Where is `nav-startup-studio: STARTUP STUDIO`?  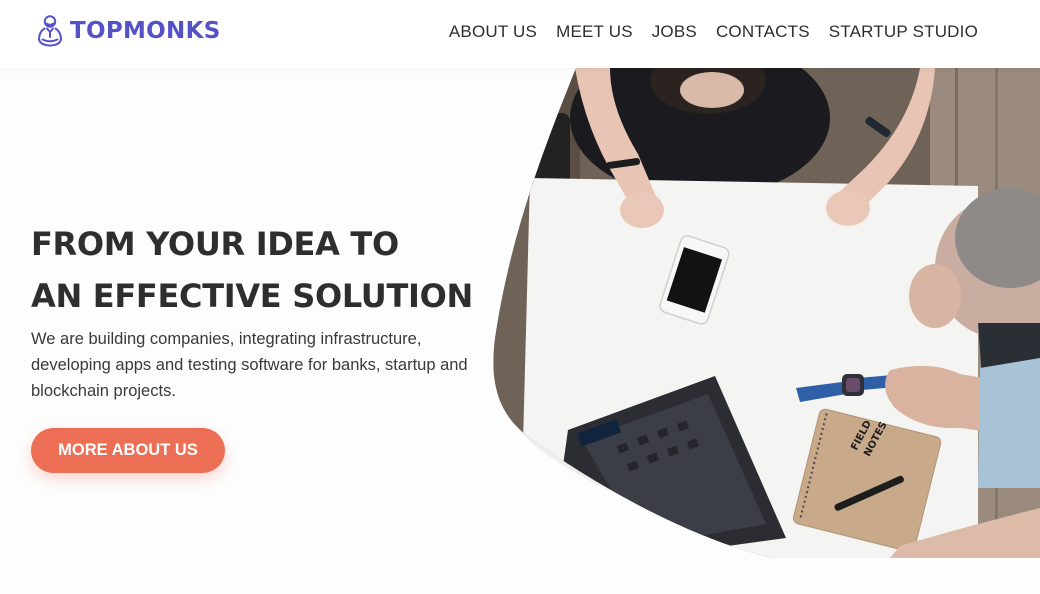
nav-startup-studio: STARTUP STUDIO is located at coordinates (903, 32).